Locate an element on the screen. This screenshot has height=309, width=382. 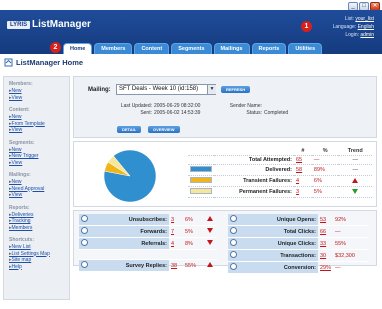
table-row: Referrals: 4 8% is located at coordinates (148, 243).